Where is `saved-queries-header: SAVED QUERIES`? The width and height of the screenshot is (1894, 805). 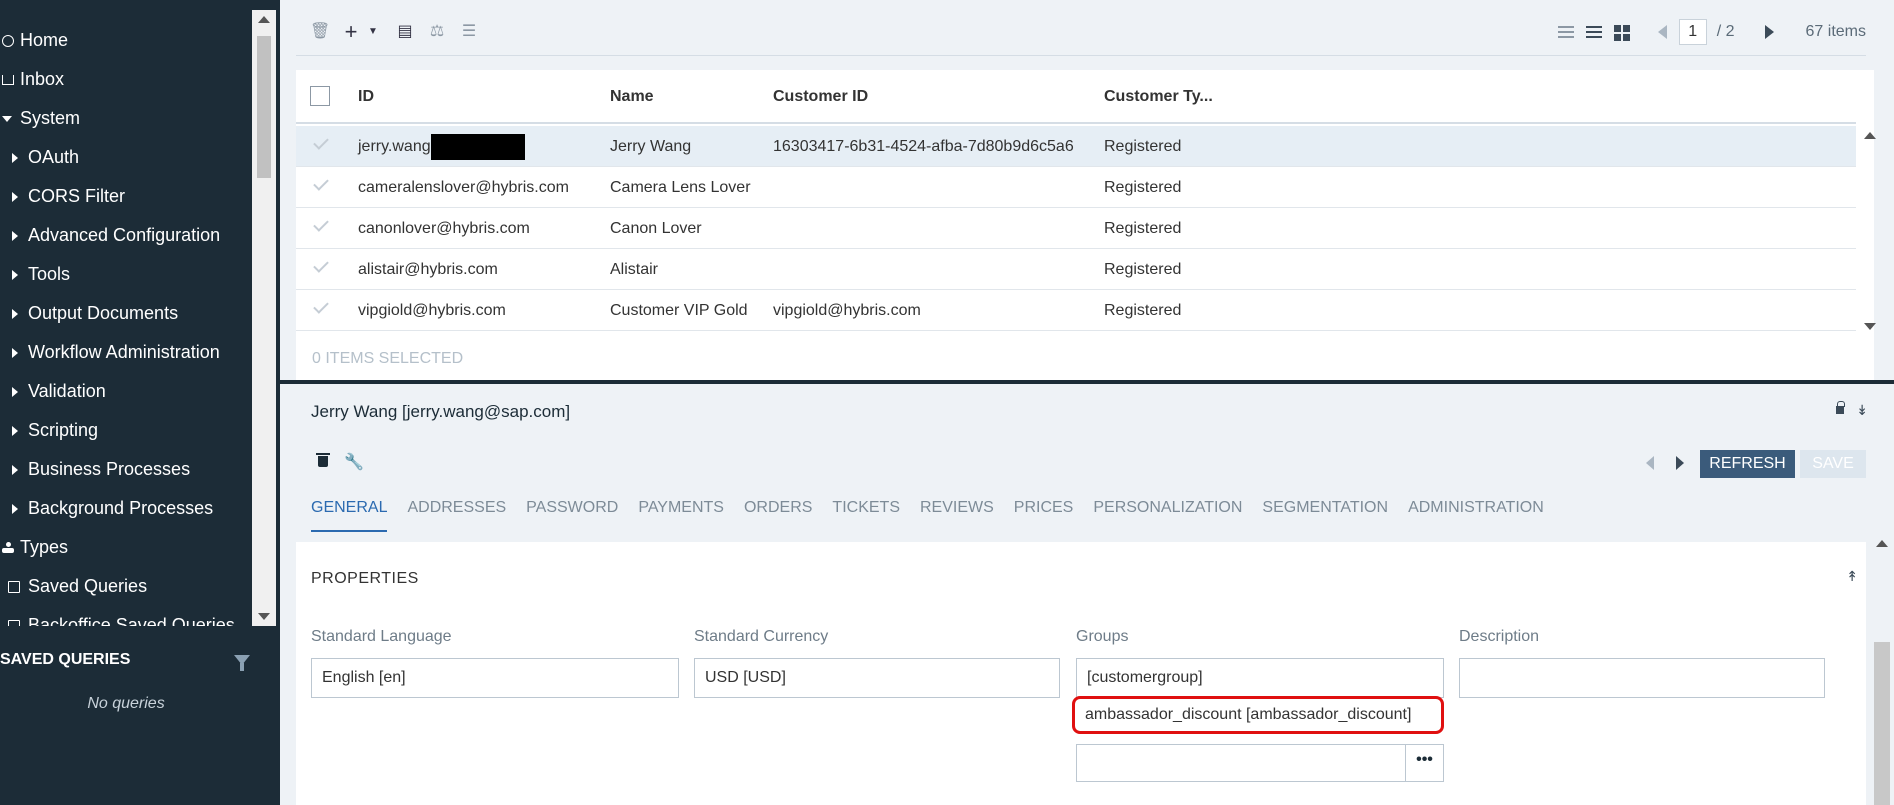
saved-queries-header: SAVED QUERIES is located at coordinates (130, 660).